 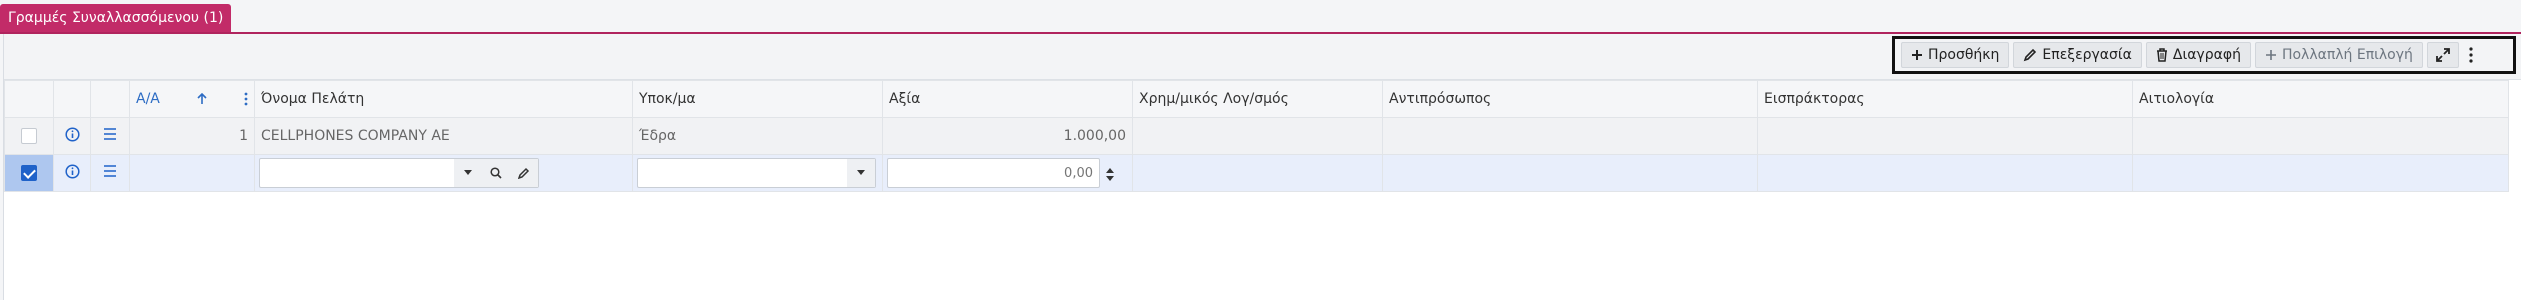 I want to click on new-row-reason, so click(x=2320, y=173).